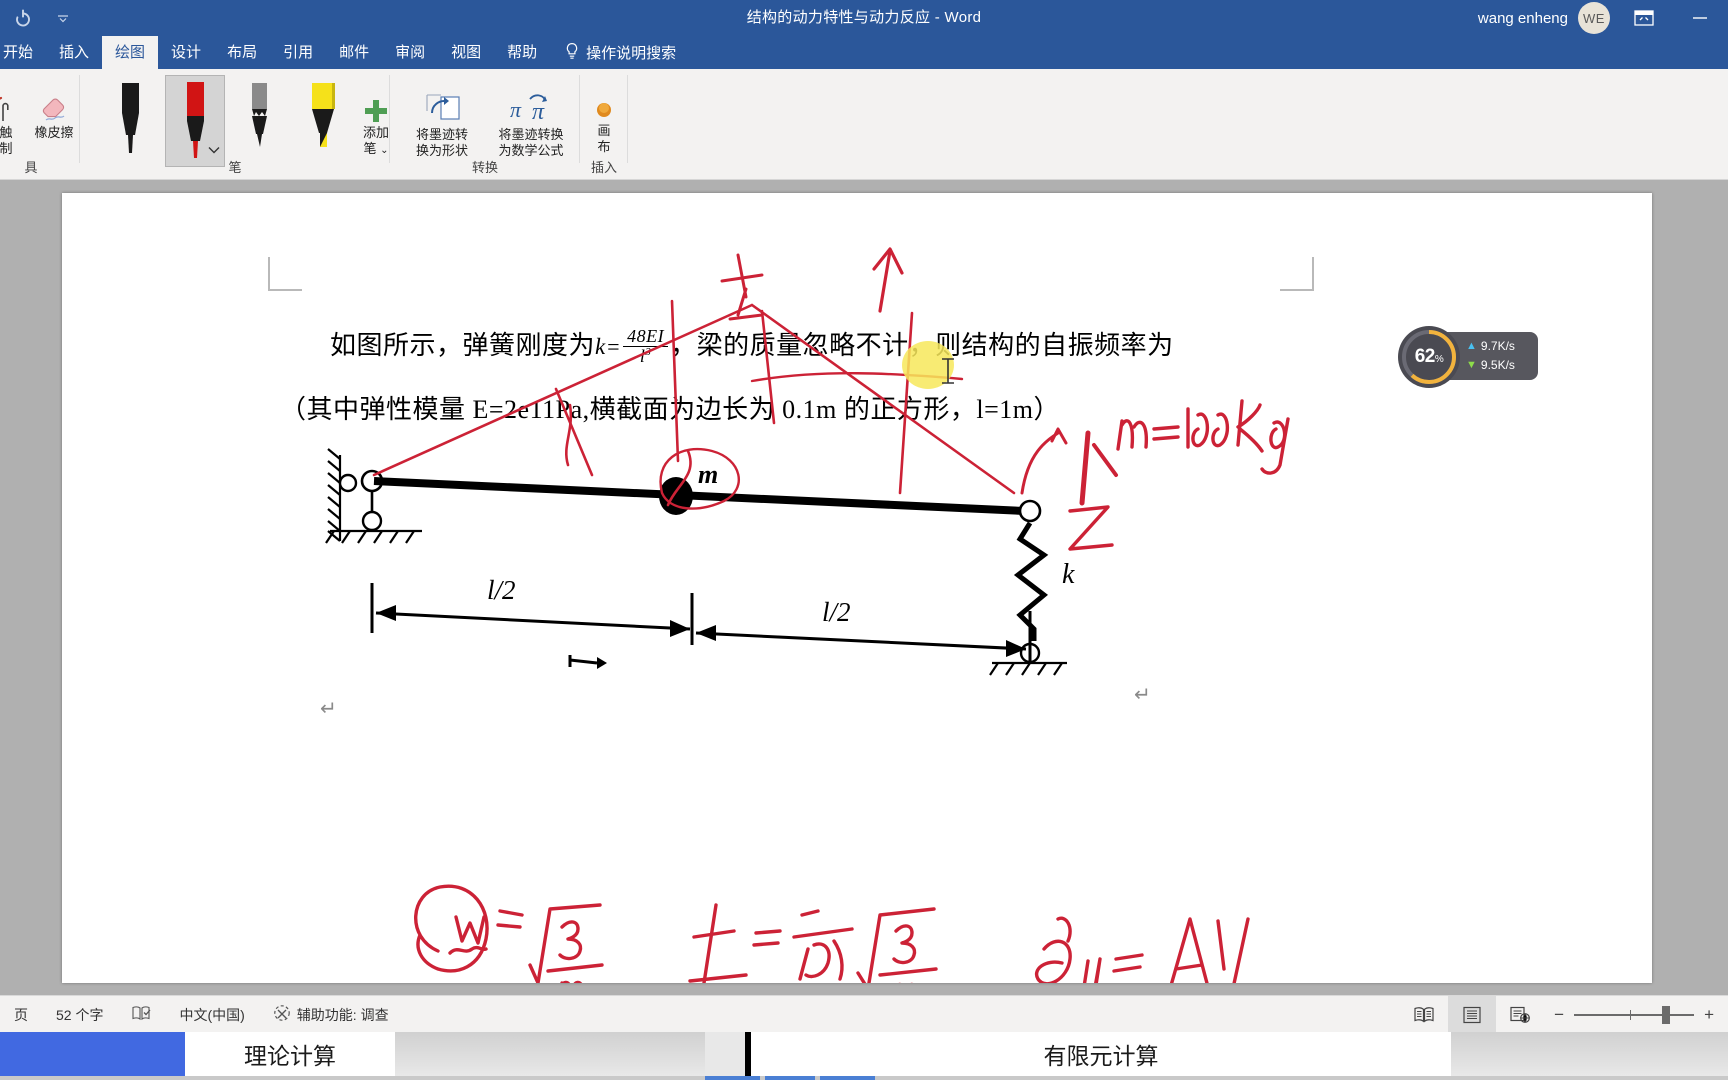 This screenshot has height=1080, width=1728. I want to click on minimize-button, so click(1700, 18).